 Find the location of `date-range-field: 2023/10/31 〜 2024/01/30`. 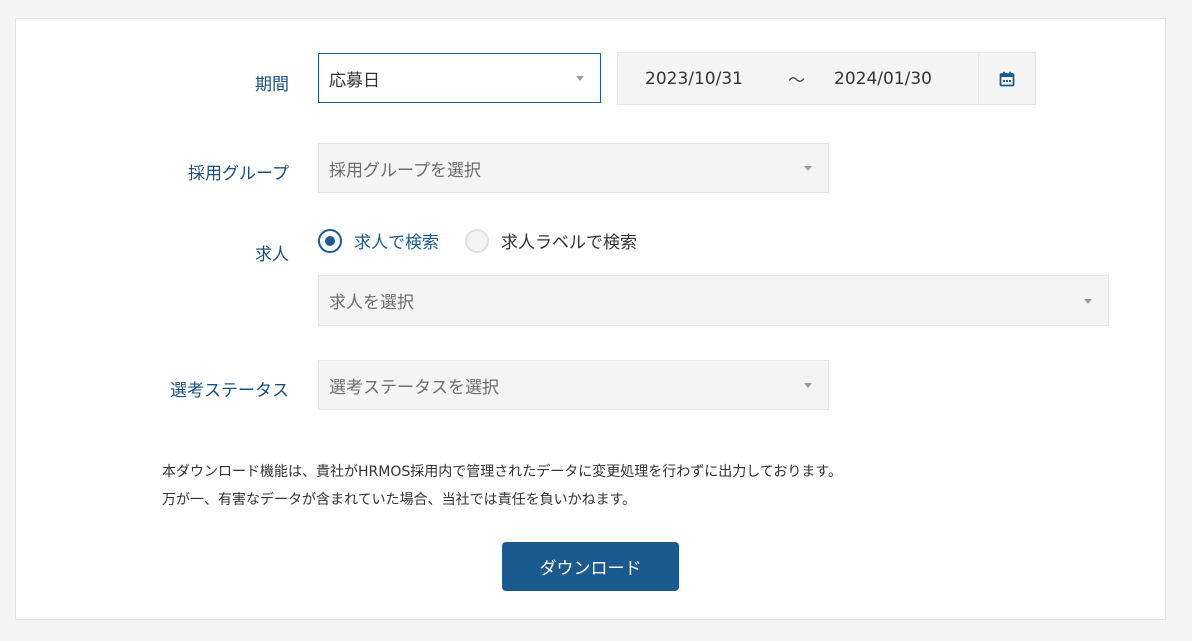

date-range-field: 2023/10/31 〜 2024/01/30 is located at coordinates (826, 78).